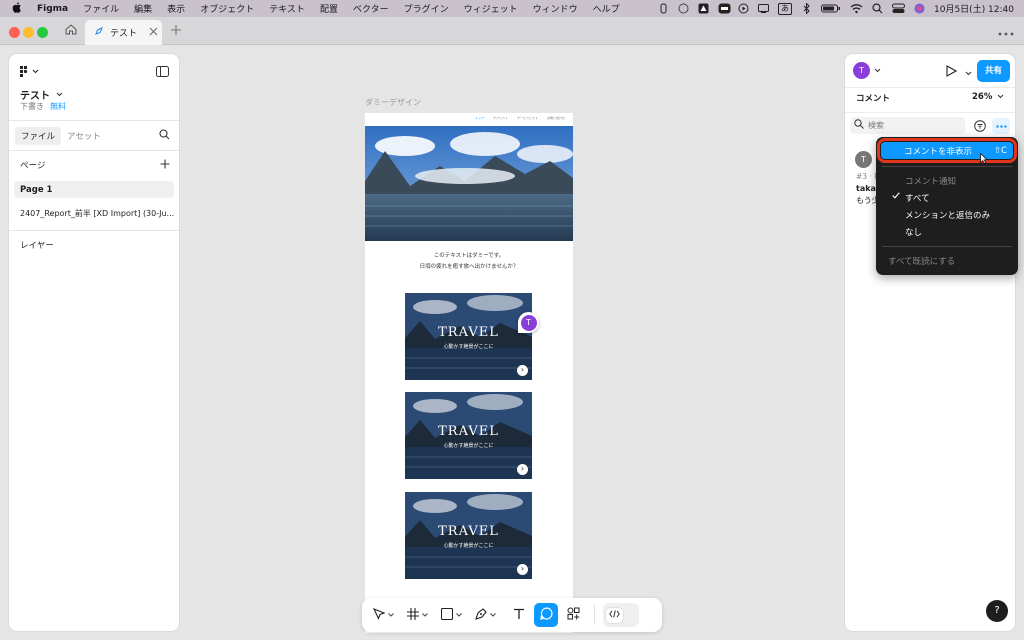  Describe the element at coordinates (785, 8) in the screenshot. I see `ime-indicator: あ` at that location.